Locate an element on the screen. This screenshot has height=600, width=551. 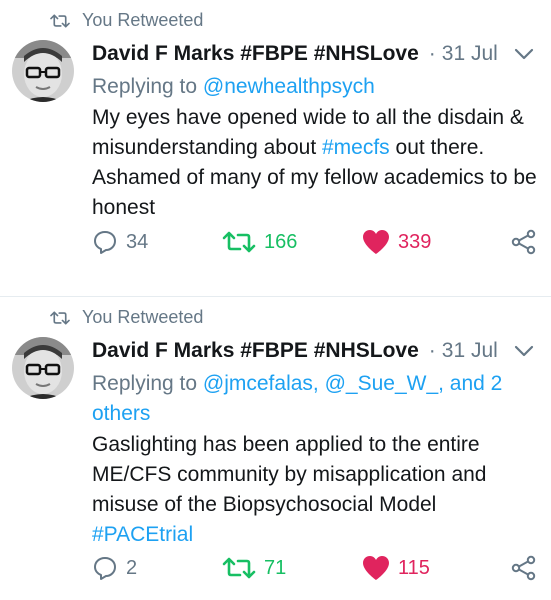
like-button: 339 is located at coordinates (427, 242).